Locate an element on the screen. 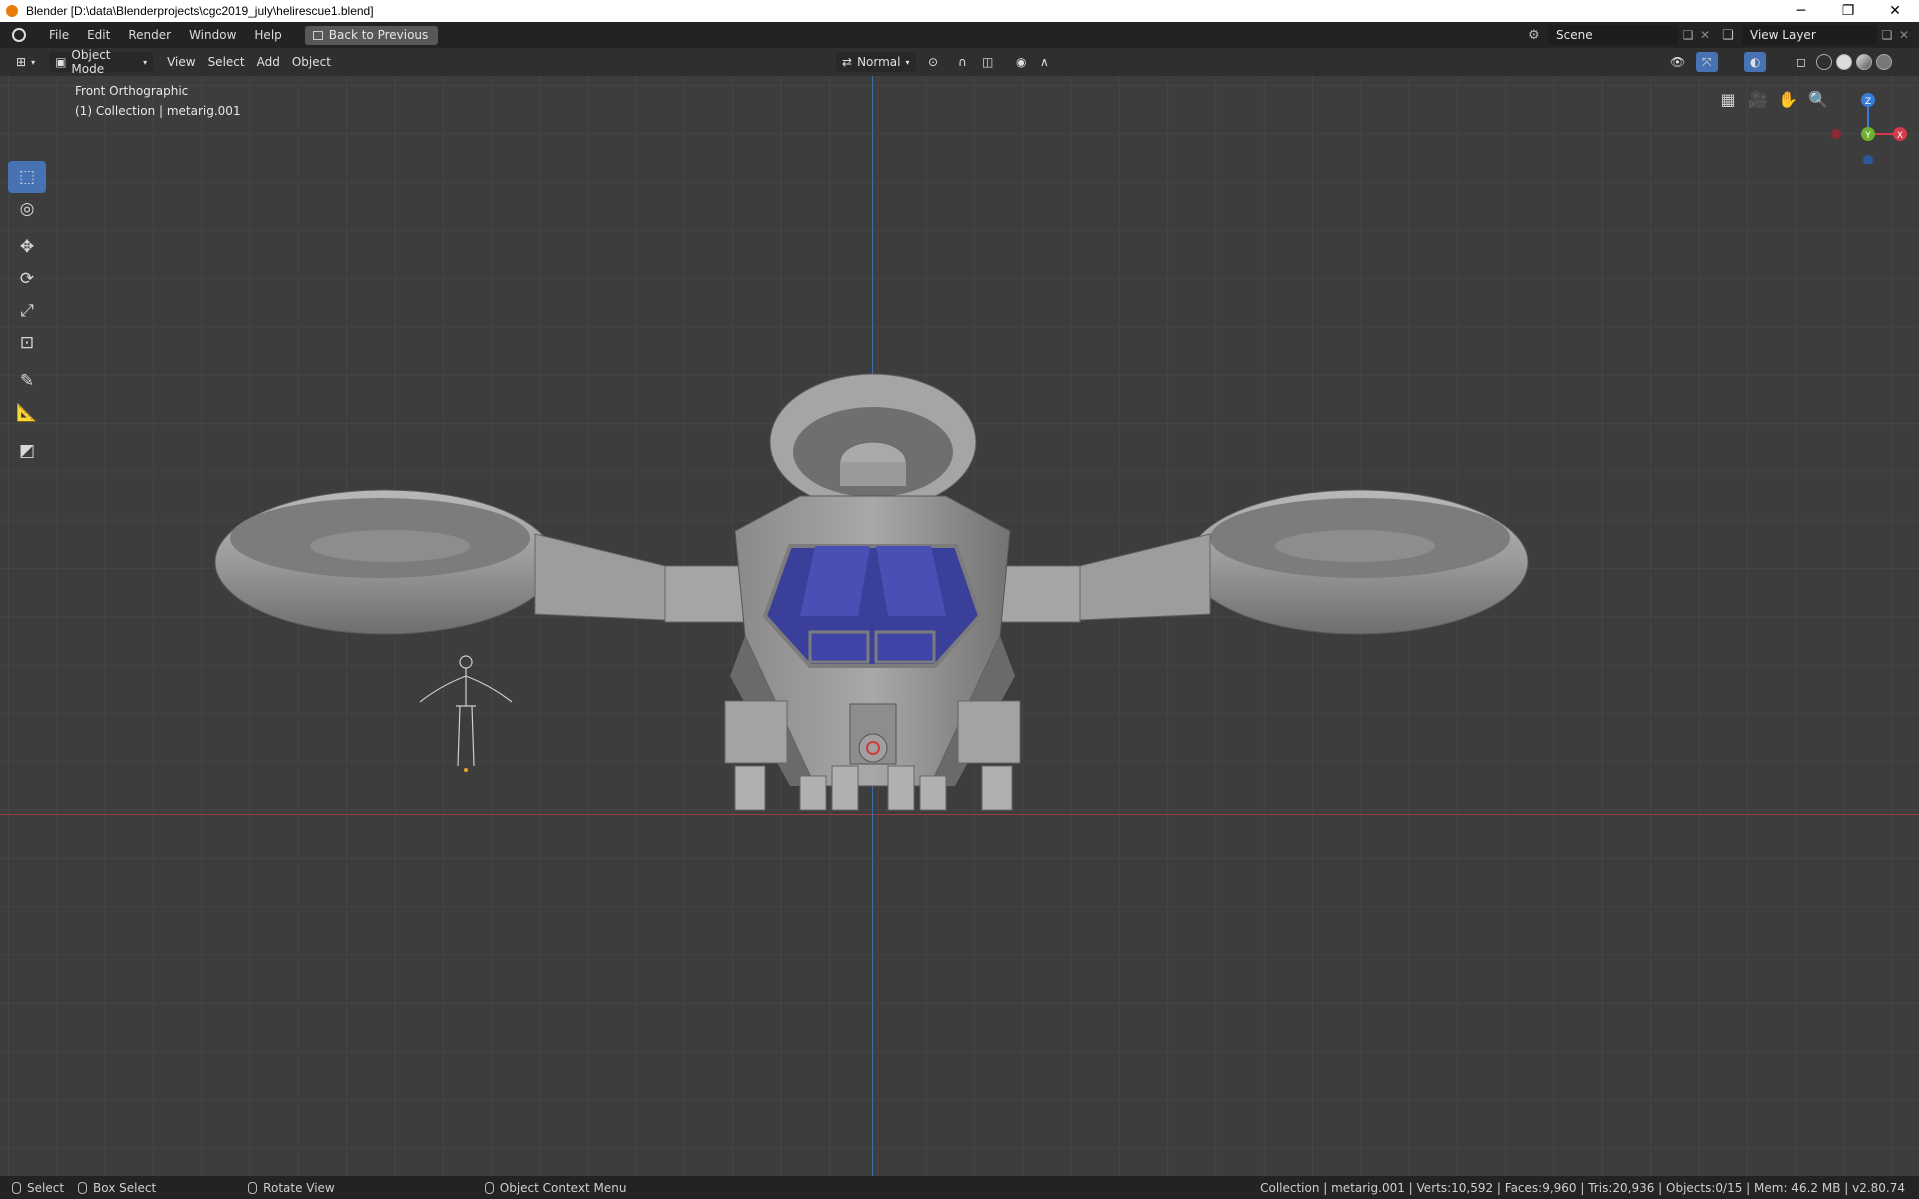 The image size is (1919, 1199). menu-render: Render is located at coordinates (149, 35).